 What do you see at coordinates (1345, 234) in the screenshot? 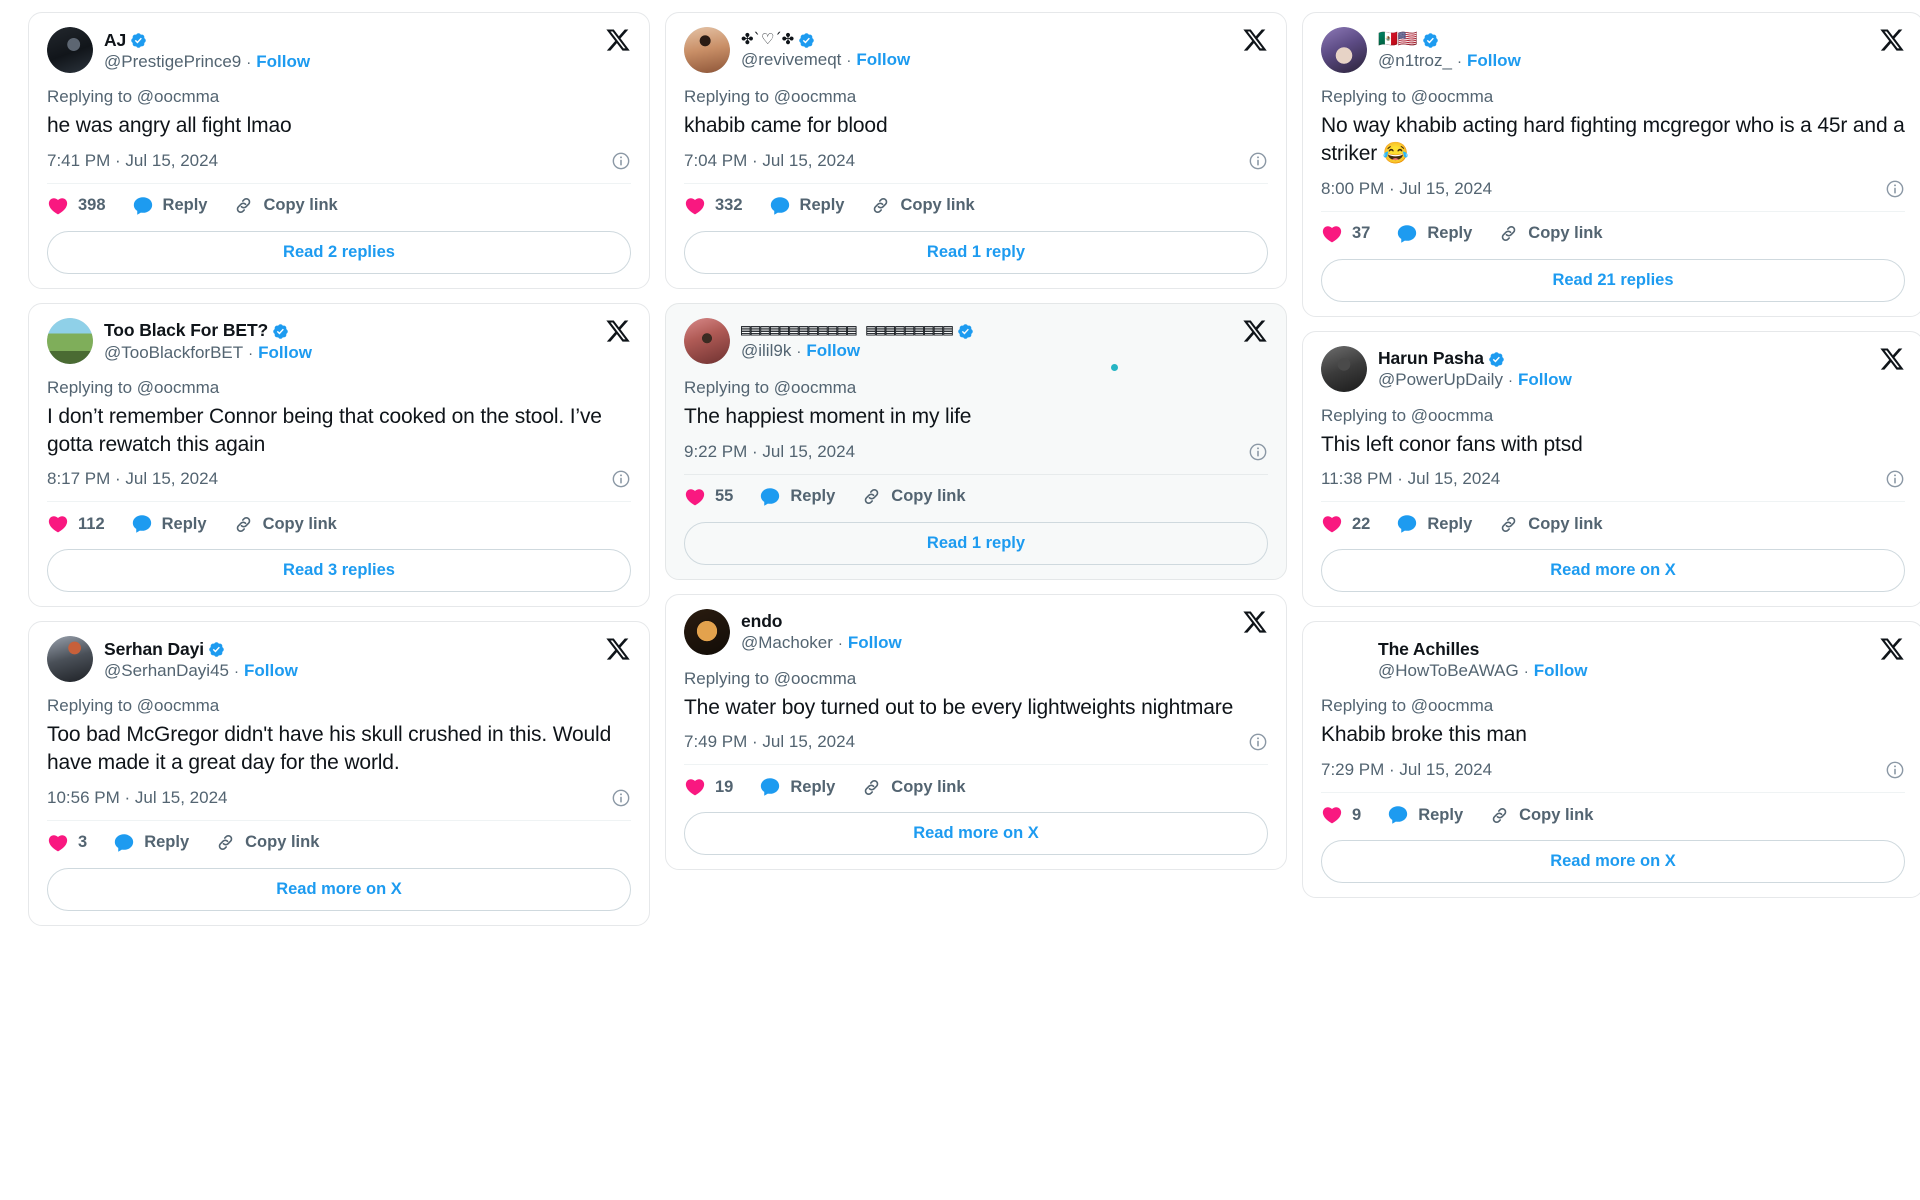
I see `like-action: 37` at bounding box center [1345, 234].